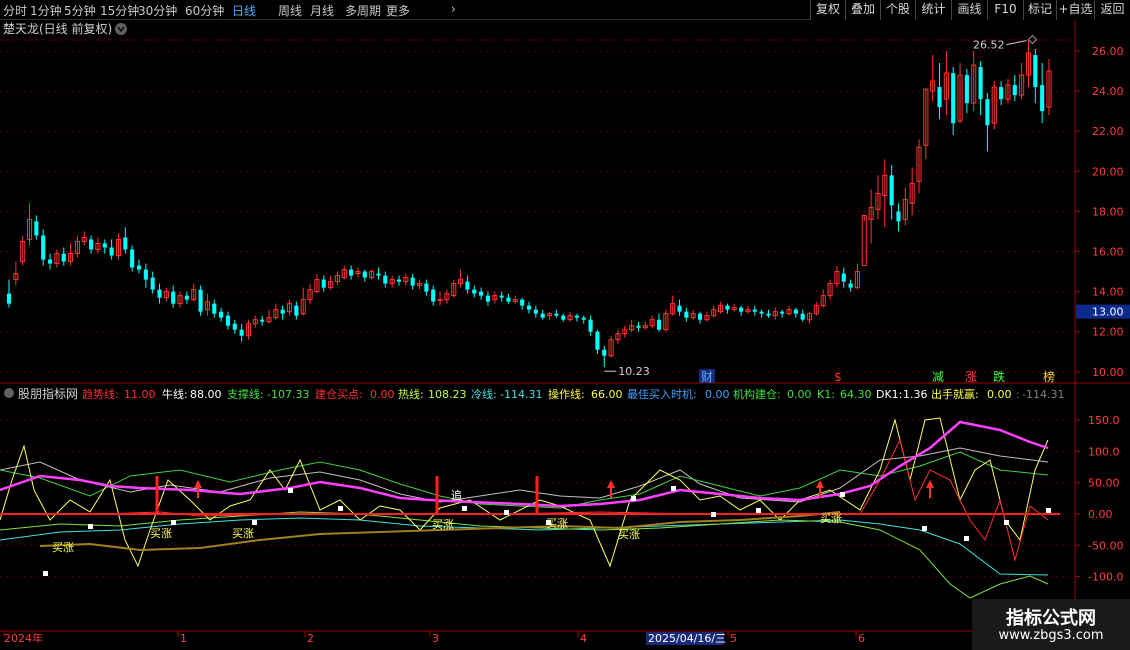  Describe the element at coordinates (23, 638) in the screenshot. I see `time-axis-label: 2024年` at that location.